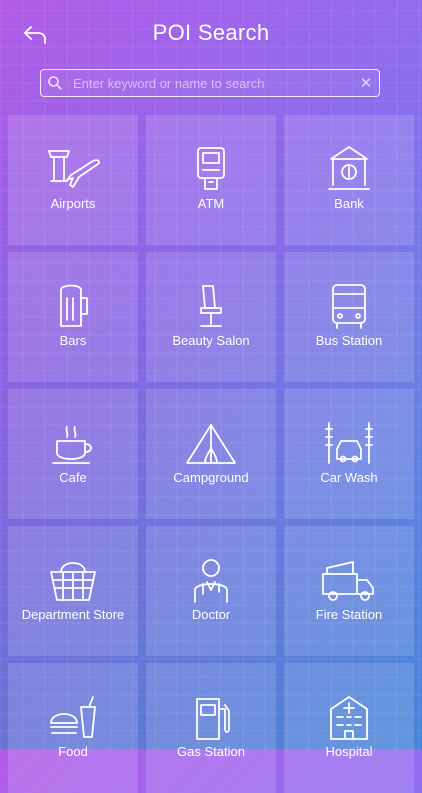  I want to click on category-food: Food, so click(73, 728).